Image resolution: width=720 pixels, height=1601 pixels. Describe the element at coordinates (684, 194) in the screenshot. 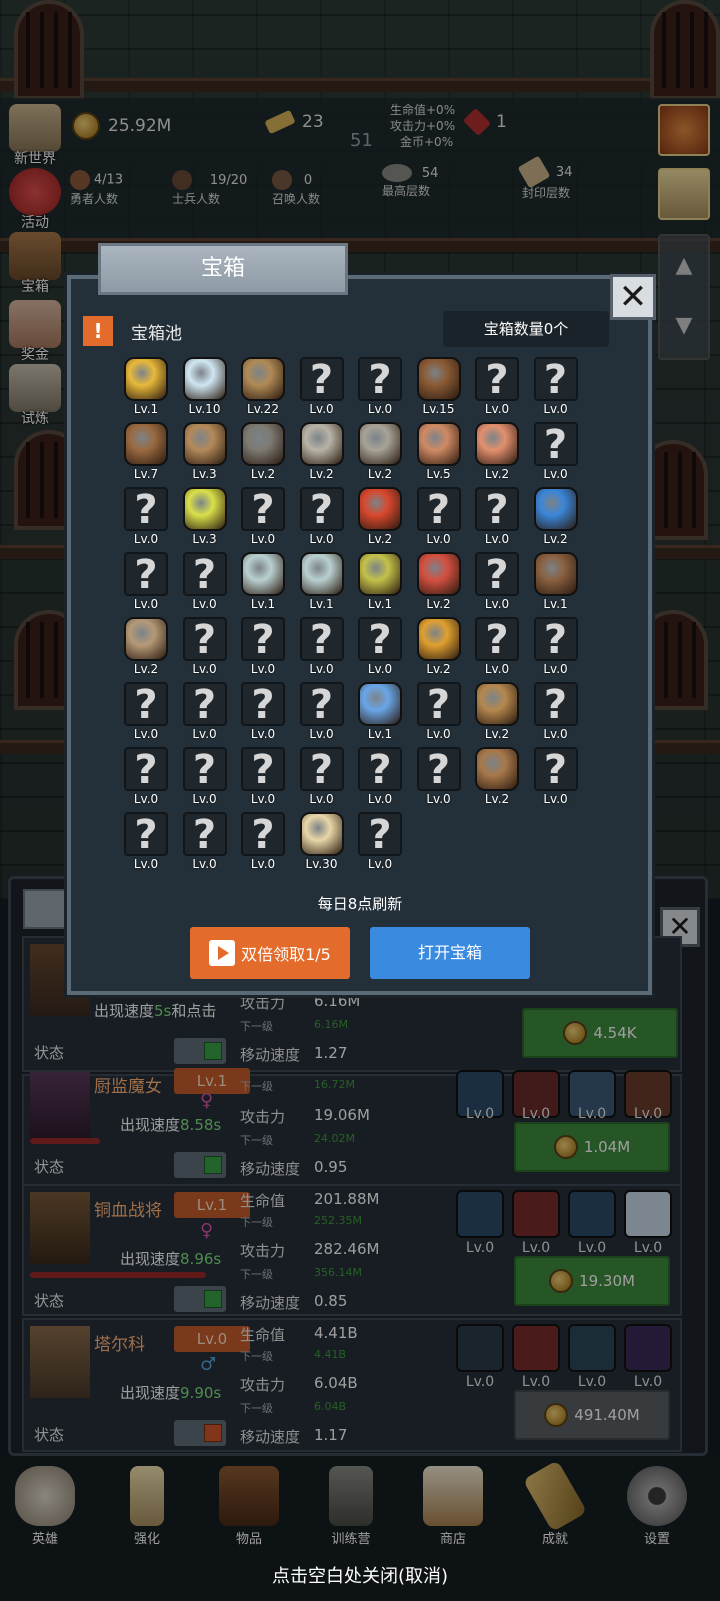

I see `candle-button` at that location.